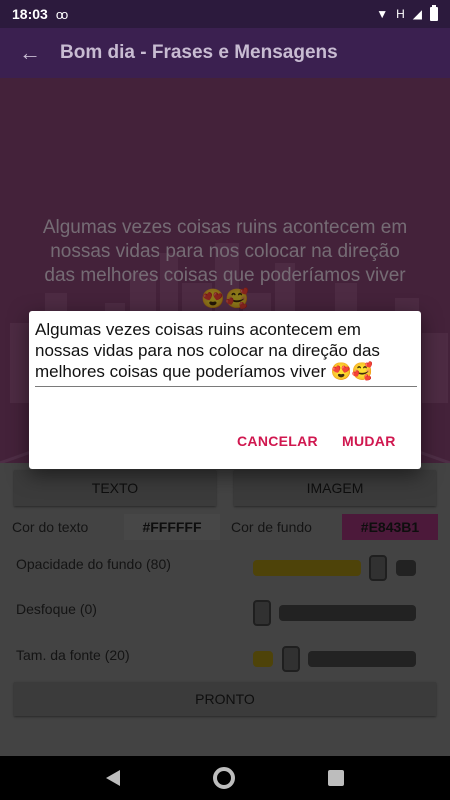 The height and width of the screenshot is (800, 450). Describe the element at coordinates (335, 778) in the screenshot. I see `nav-recents-icon` at that location.